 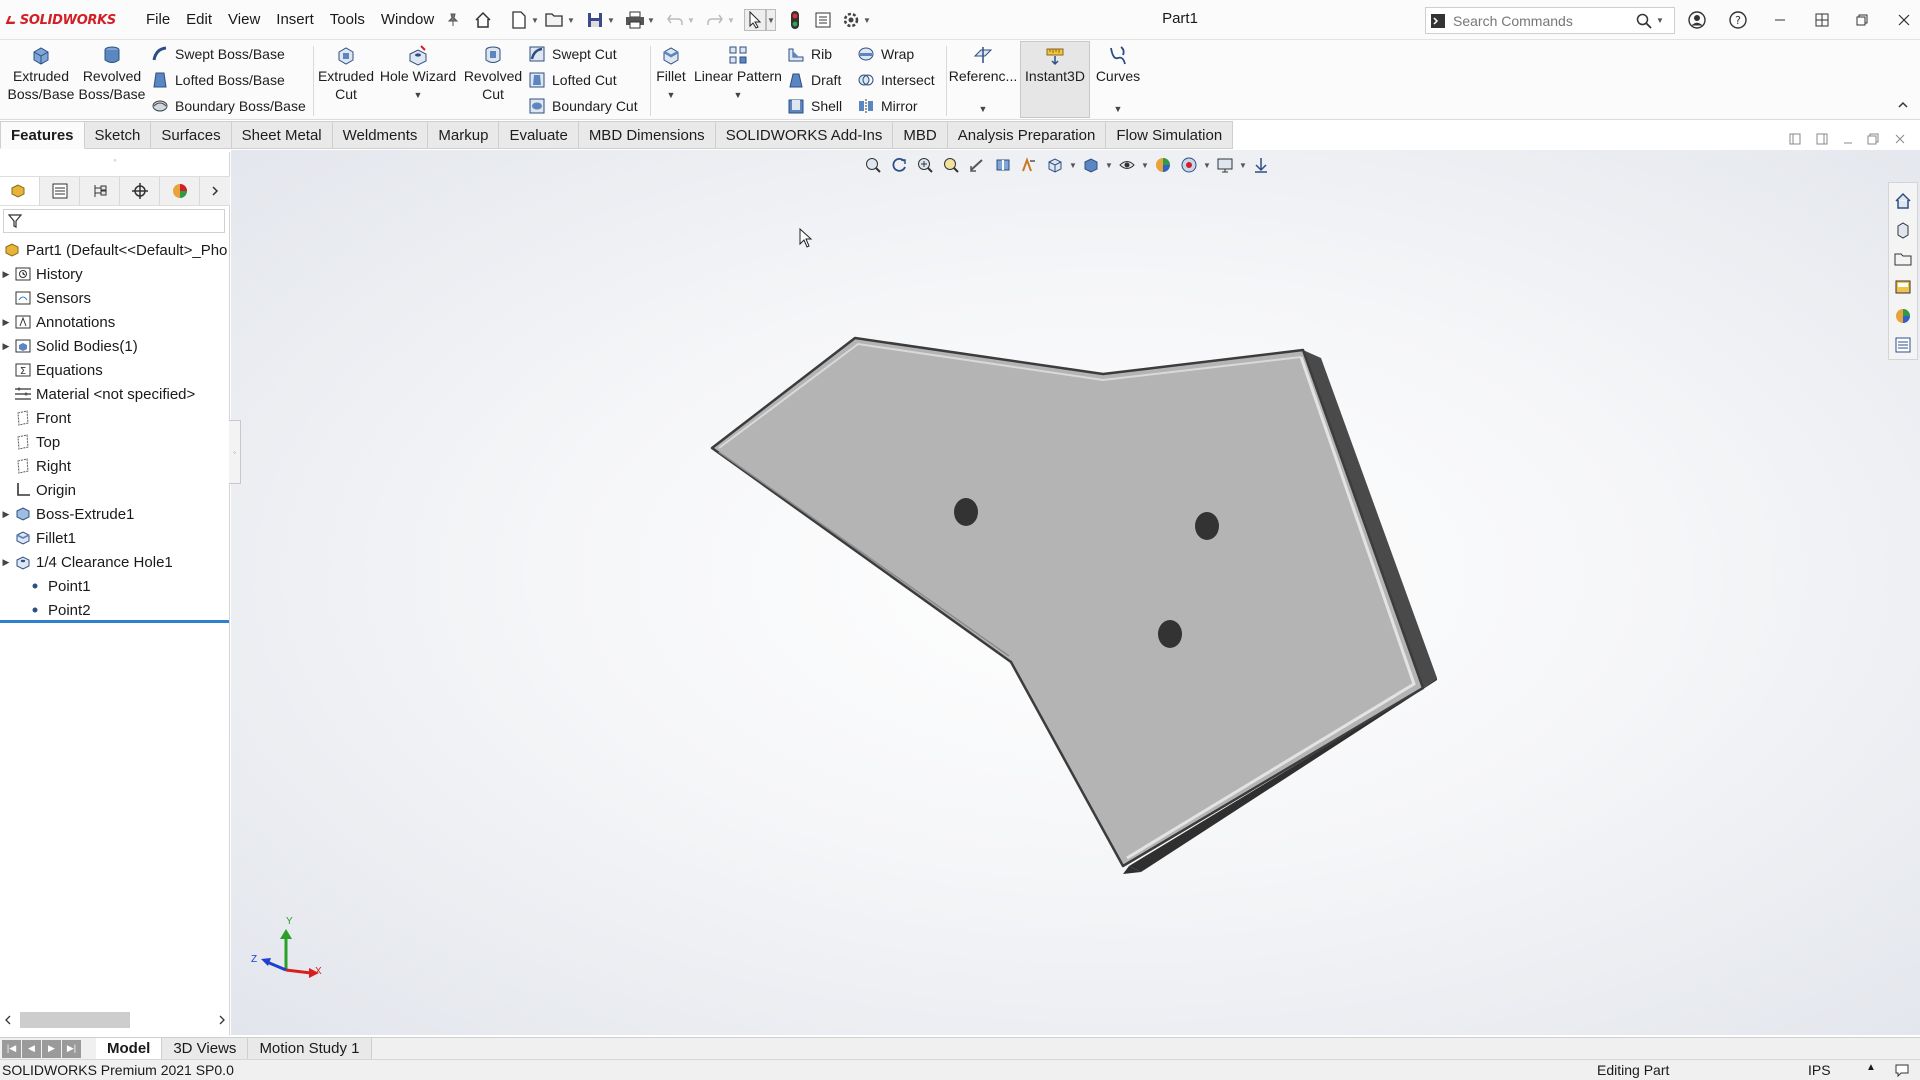 What do you see at coordinates (582, 54) in the screenshot?
I see `swept-cut-button: Swept Cut` at bounding box center [582, 54].